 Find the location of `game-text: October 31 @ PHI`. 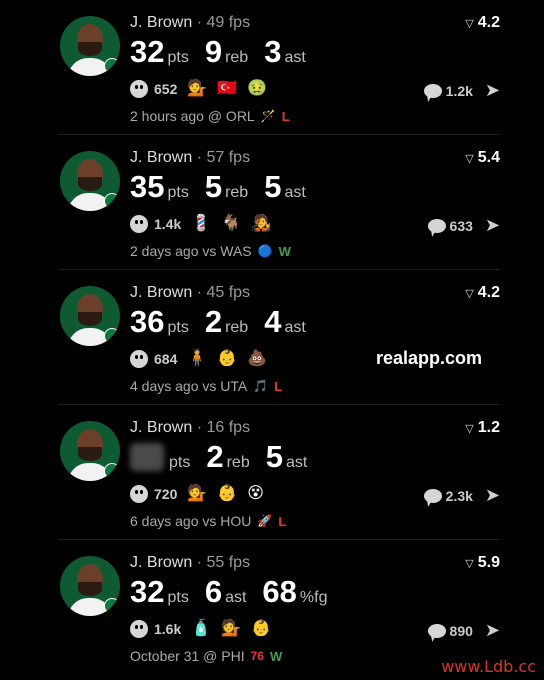

game-text: October 31 @ PHI is located at coordinates (187, 656).